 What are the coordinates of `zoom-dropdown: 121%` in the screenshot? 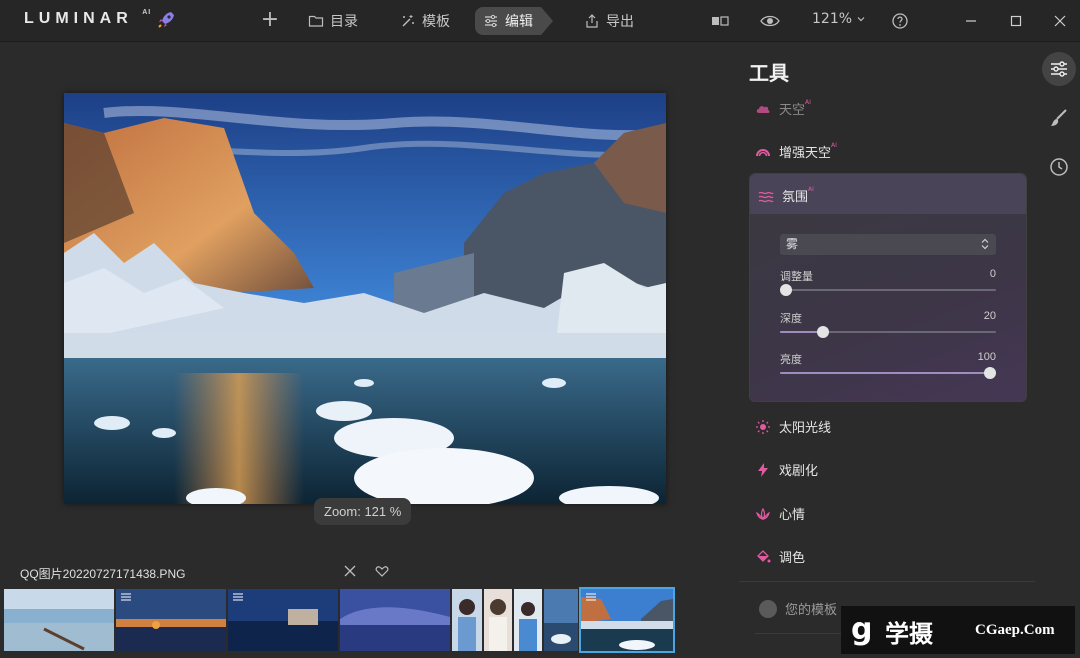 It's located at (839, 19).